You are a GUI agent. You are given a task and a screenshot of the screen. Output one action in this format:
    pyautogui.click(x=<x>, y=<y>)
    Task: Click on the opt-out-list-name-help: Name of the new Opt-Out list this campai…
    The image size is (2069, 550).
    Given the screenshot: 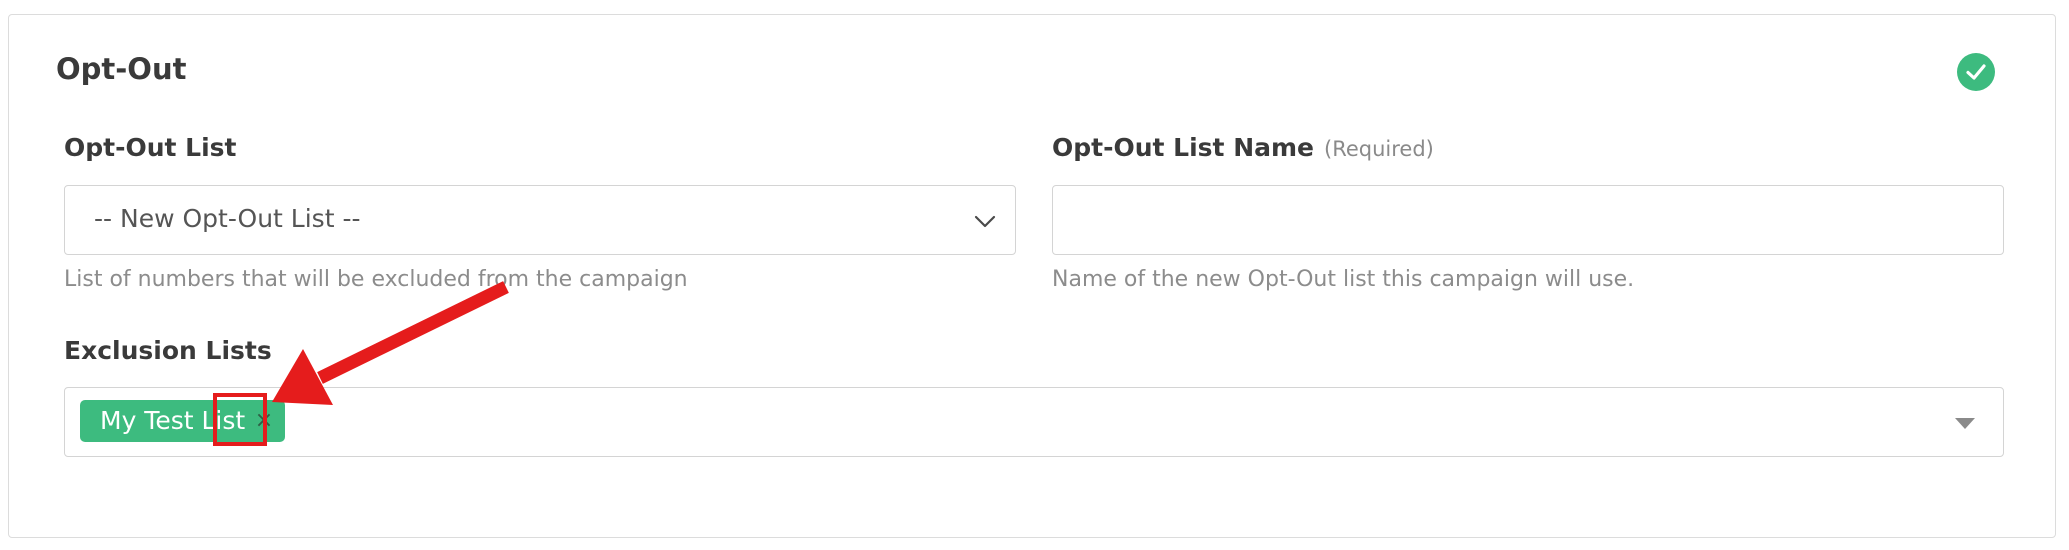 What is the action you would take?
    pyautogui.click(x=1343, y=279)
    